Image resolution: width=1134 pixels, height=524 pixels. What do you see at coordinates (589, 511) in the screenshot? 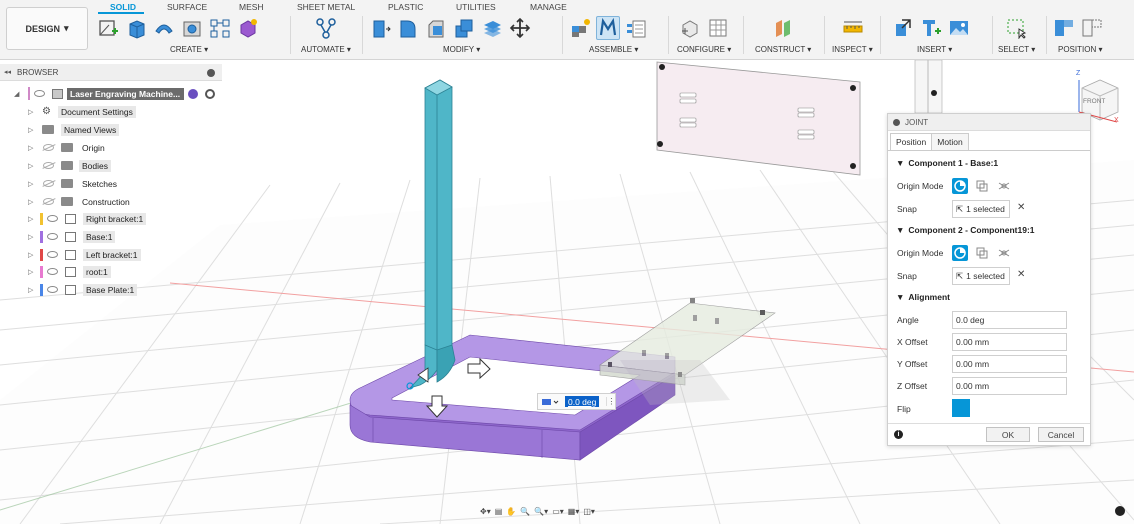
I see `viewports-icon: ◫▾` at bounding box center [589, 511].